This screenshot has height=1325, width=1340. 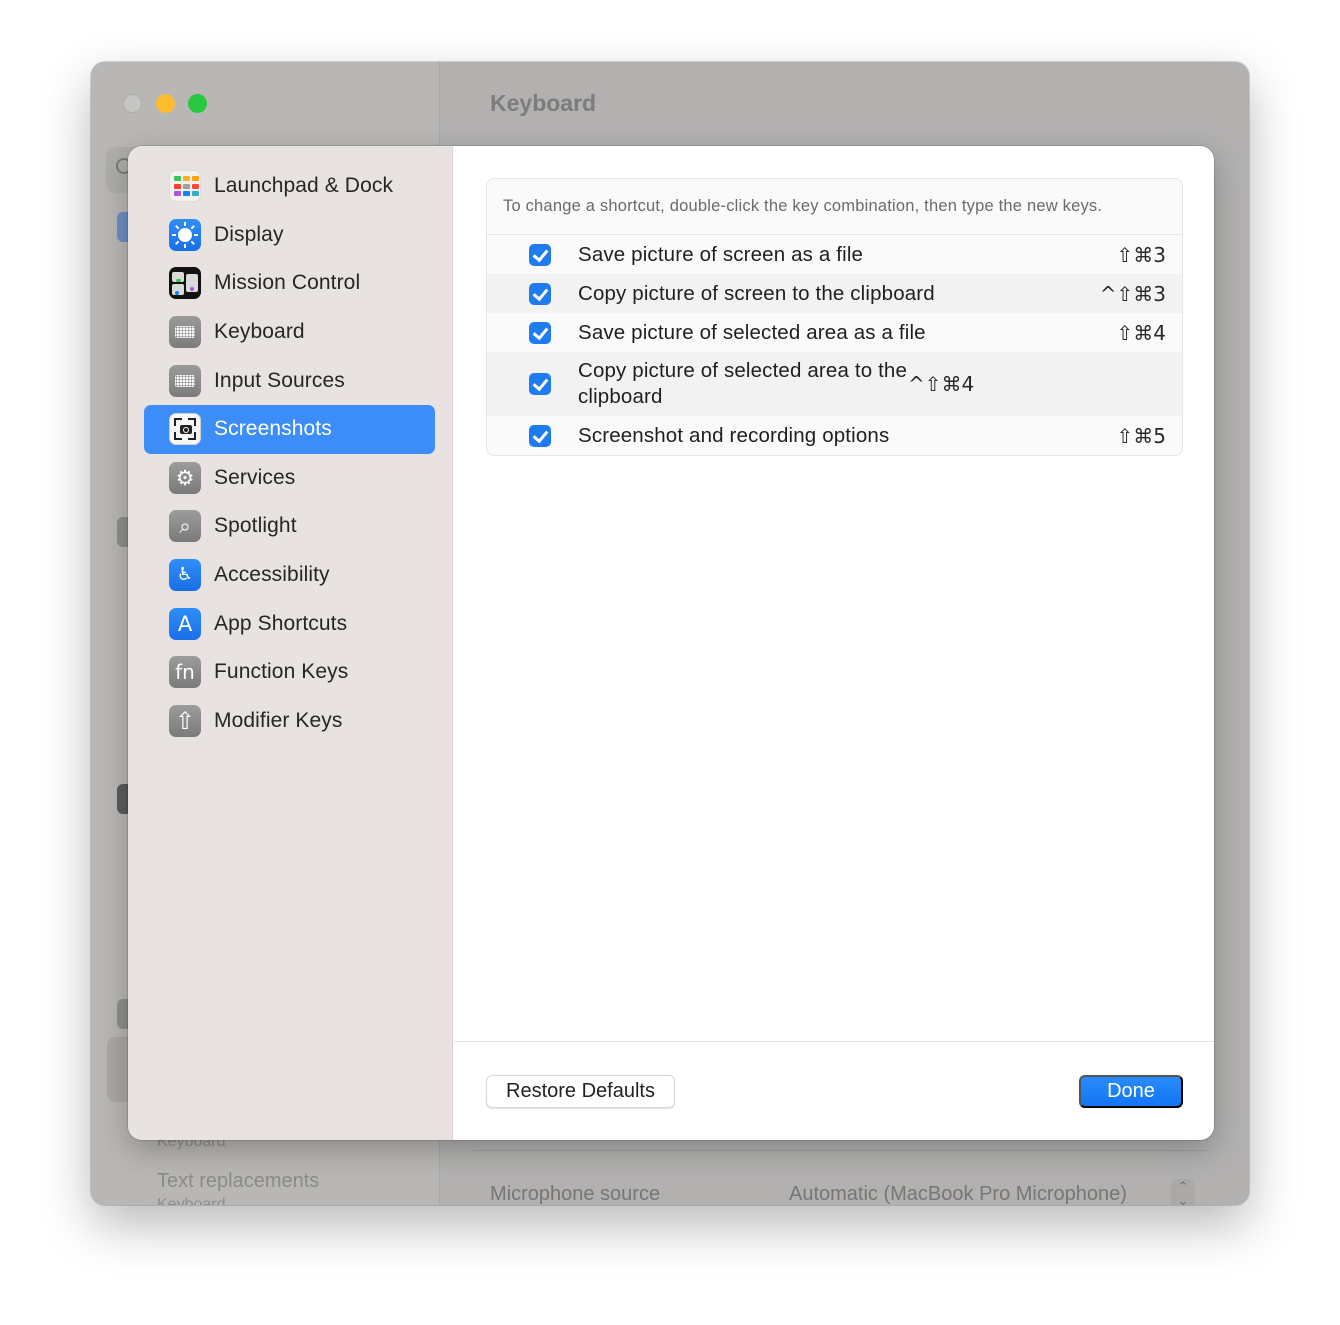 What do you see at coordinates (132, 103) in the screenshot?
I see `close-button` at bounding box center [132, 103].